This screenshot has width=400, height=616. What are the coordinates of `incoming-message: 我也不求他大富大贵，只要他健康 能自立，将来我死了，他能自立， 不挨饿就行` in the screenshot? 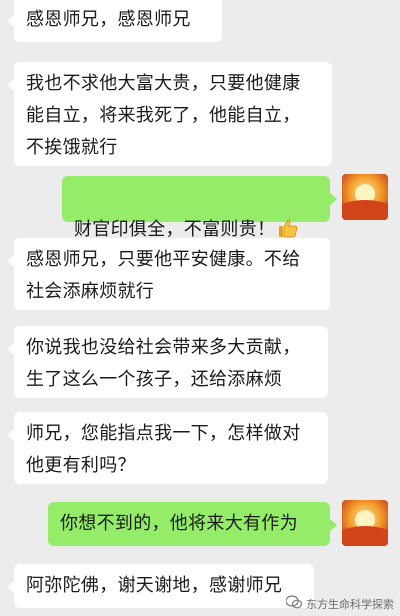 It's located at (169, 114).